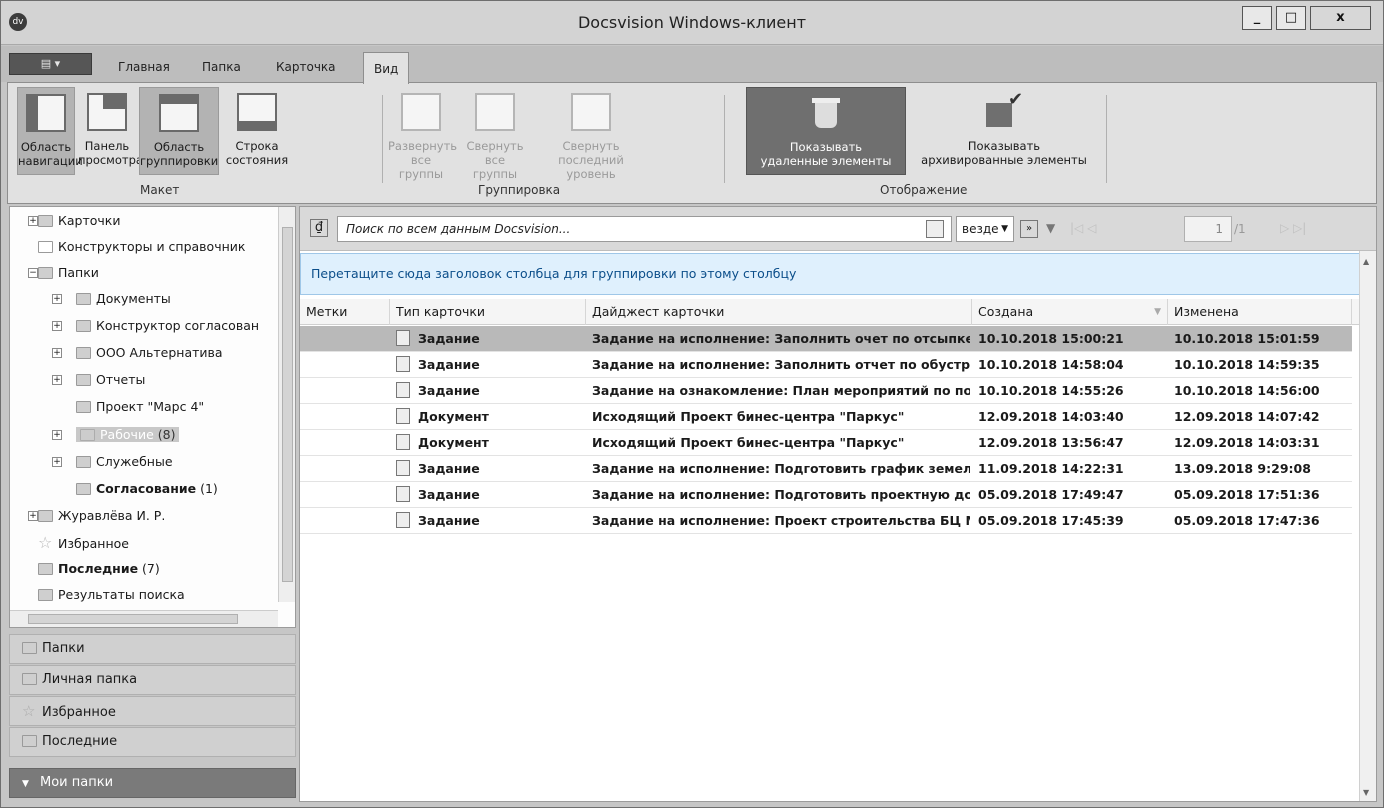 This screenshot has width=1384, height=808. What do you see at coordinates (45, 542) in the screenshot?
I see `star-icon: ☆` at bounding box center [45, 542].